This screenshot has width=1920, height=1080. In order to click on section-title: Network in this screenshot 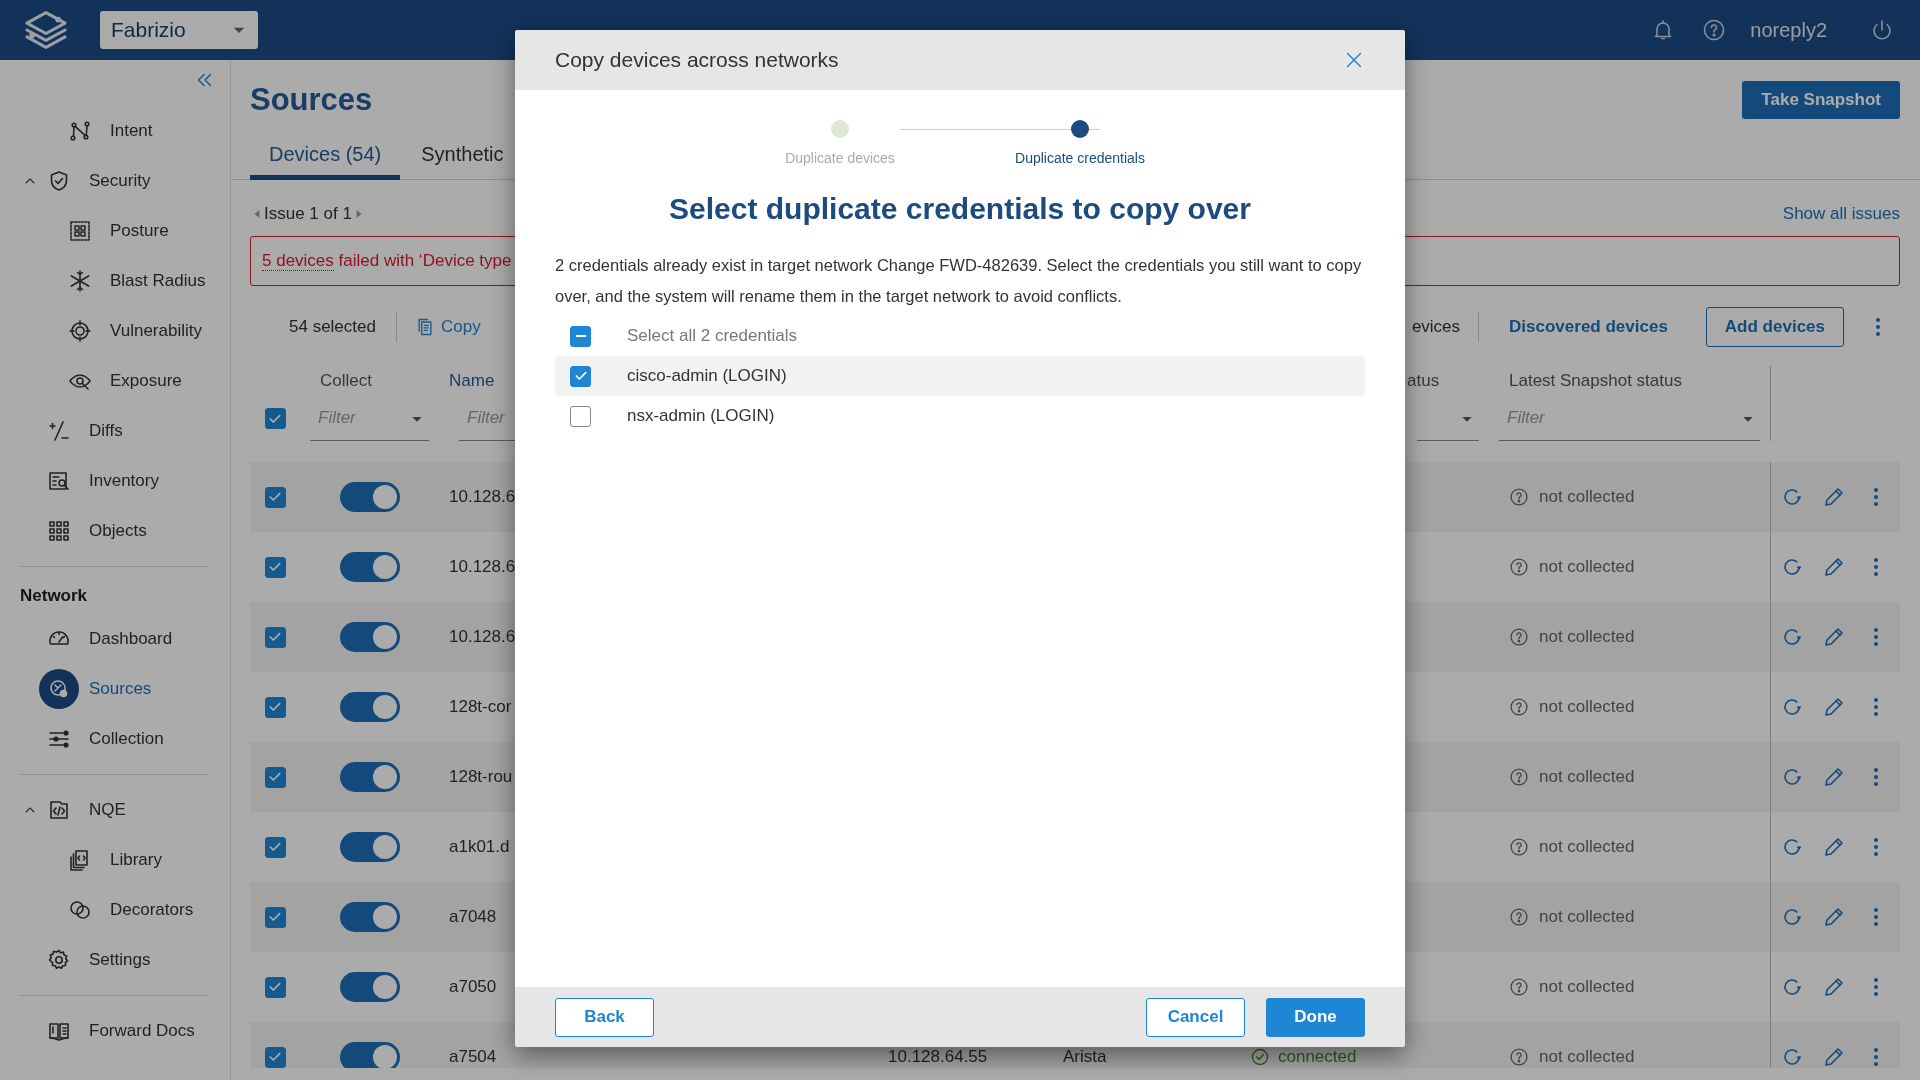, I will do `click(54, 595)`.